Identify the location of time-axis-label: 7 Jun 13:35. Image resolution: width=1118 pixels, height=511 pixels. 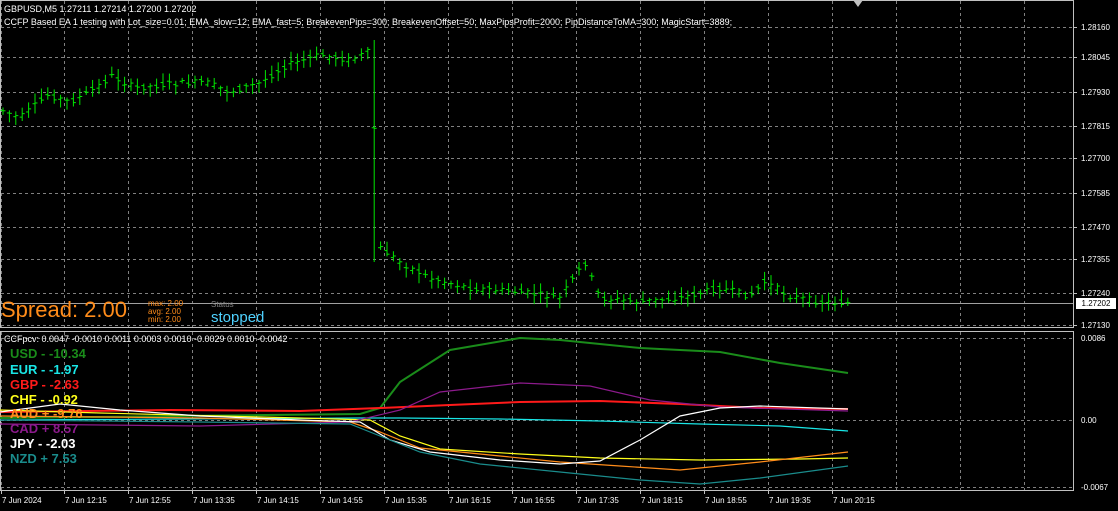
(214, 500).